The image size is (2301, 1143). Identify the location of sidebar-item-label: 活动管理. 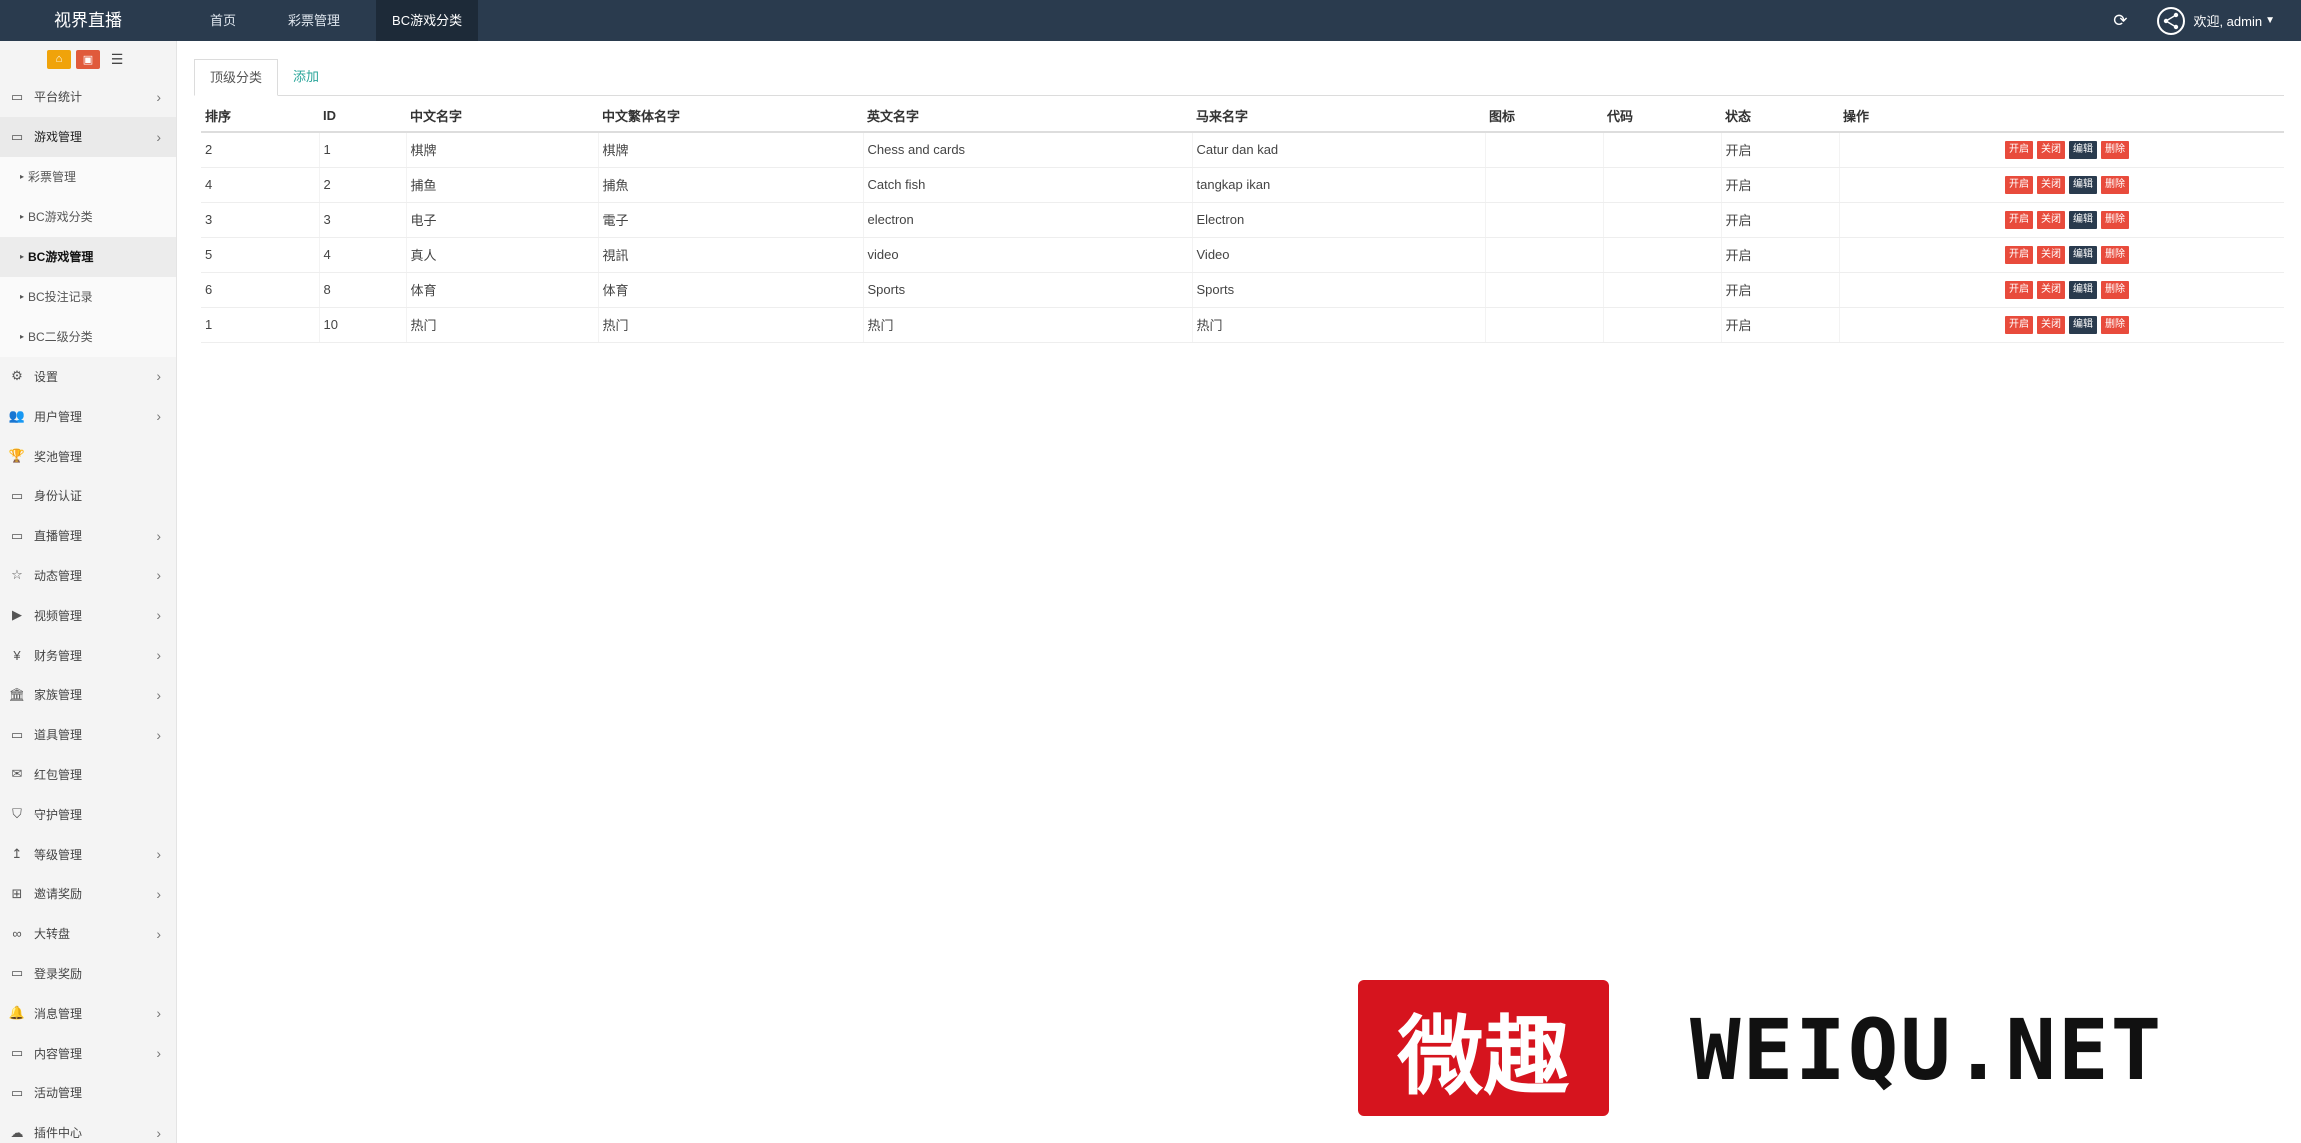
(58, 1093).